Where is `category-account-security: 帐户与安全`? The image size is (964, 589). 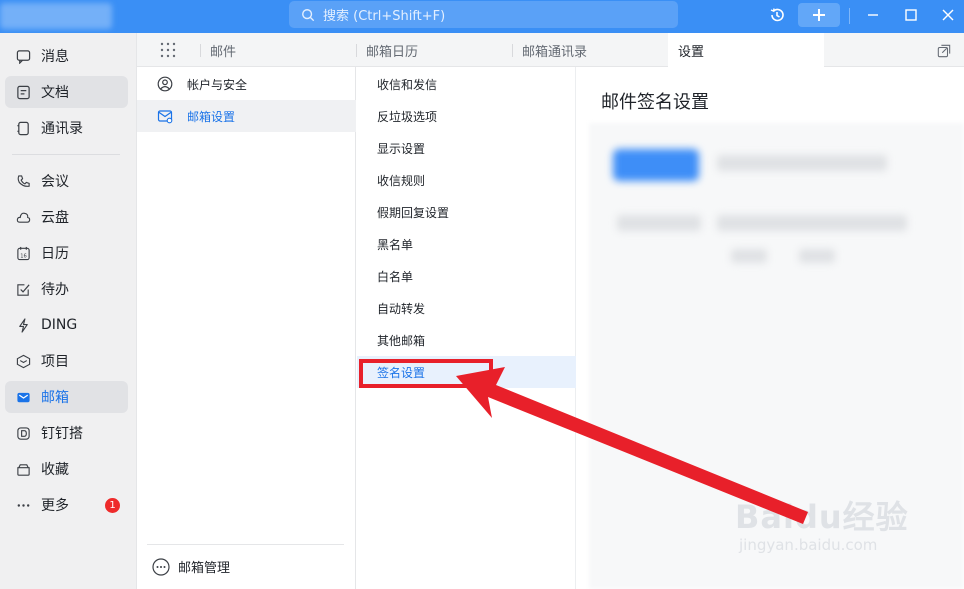
category-account-security: 帐户与安全 is located at coordinates (246, 84).